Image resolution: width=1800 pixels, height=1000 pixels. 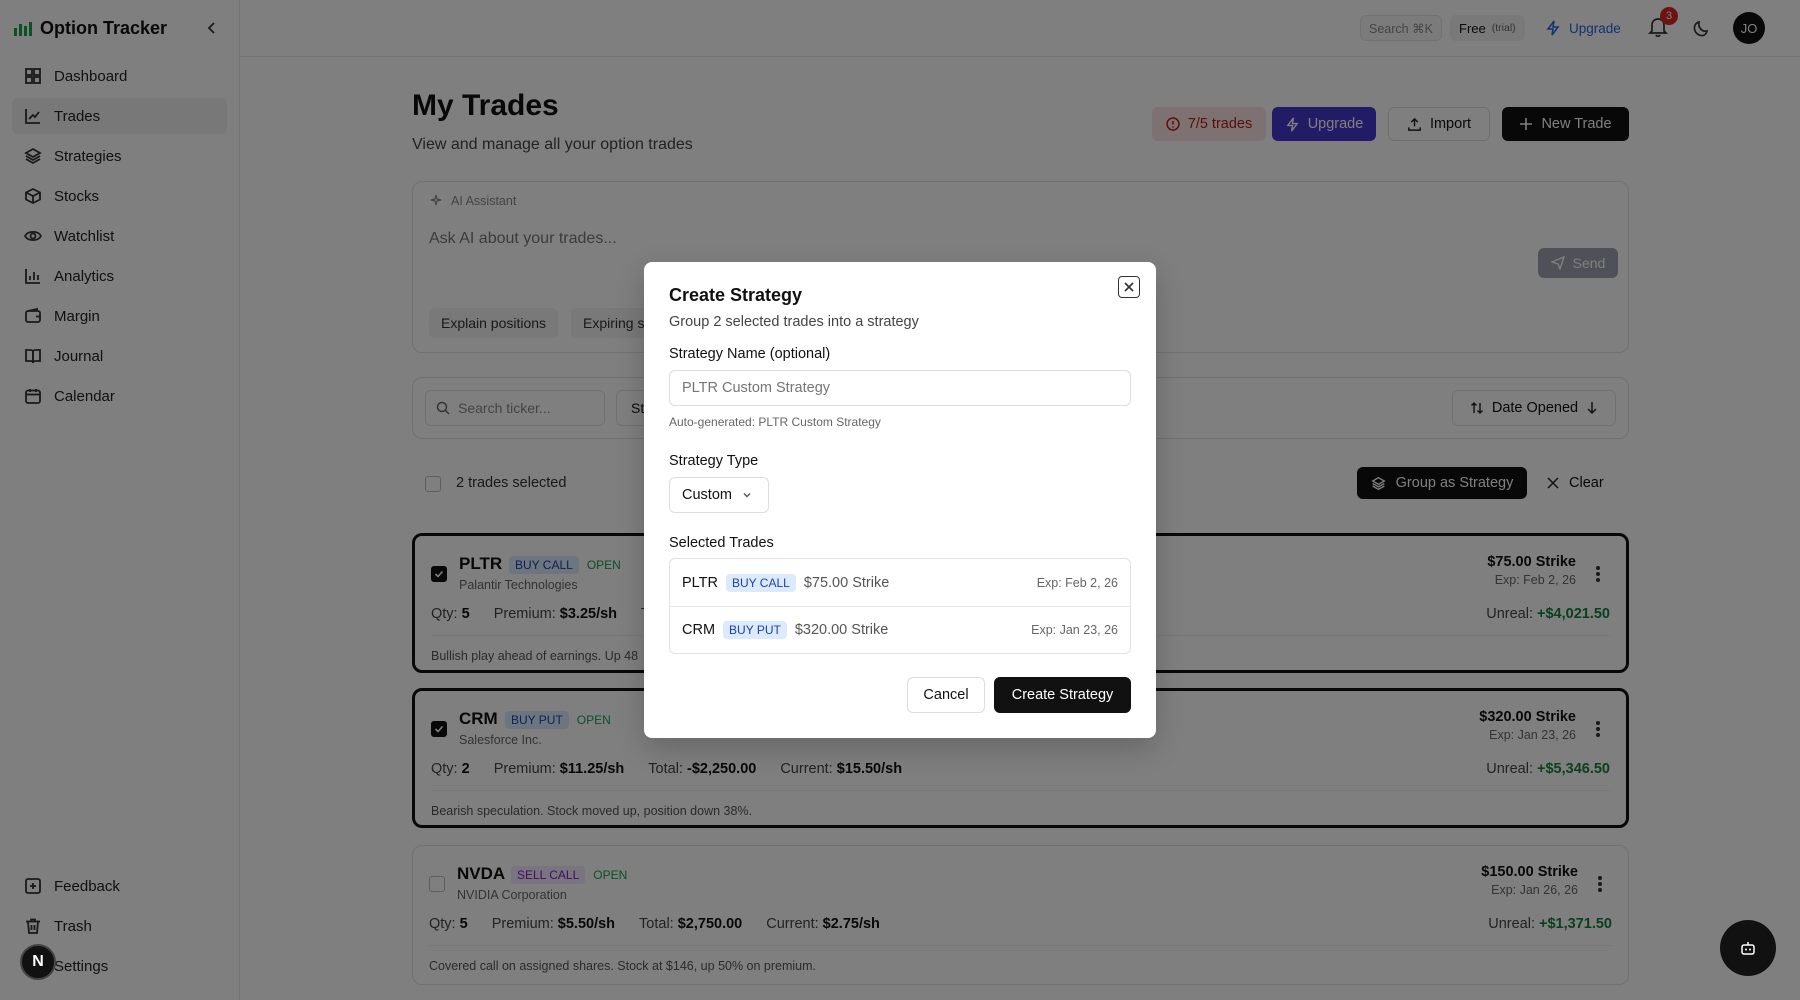 What do you see at coordinates (761, 582) in the screenshot?
I see `selected-type-badge: BUY CALL` at bounding box center [761, 582].